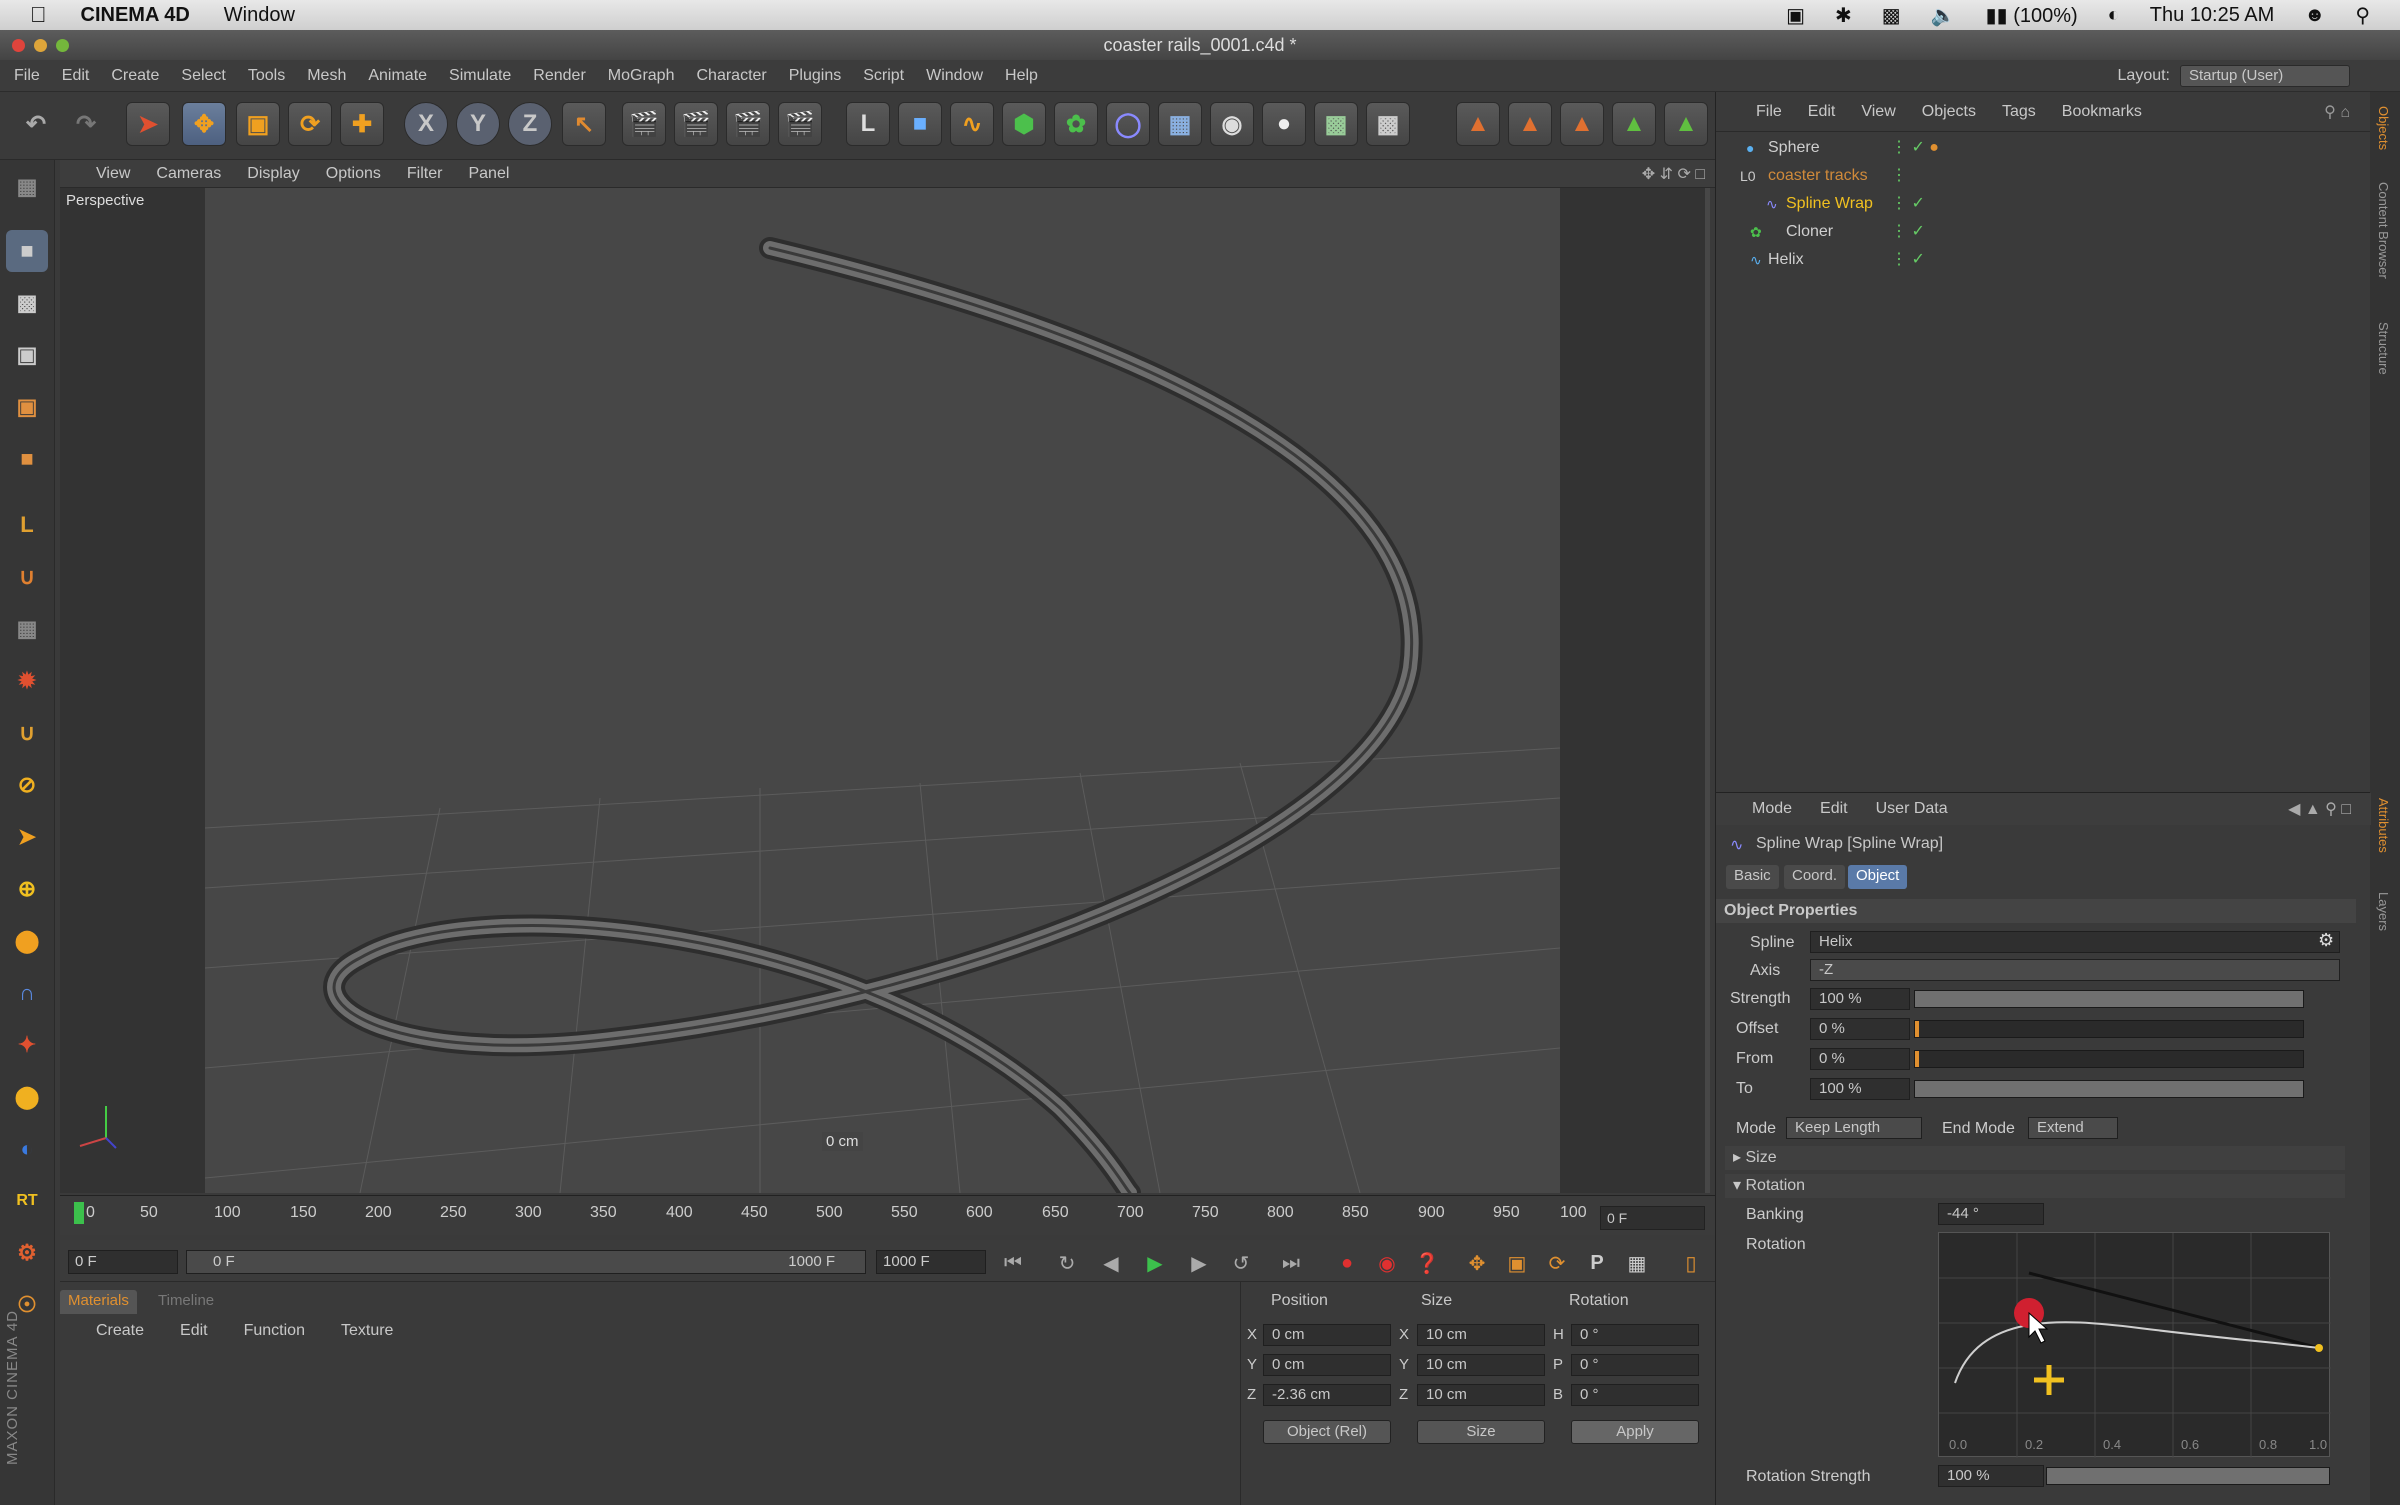 The width and height of the screenshot is (2400, 1505). I want to click on tab-object: Object, so click(1878, 877).